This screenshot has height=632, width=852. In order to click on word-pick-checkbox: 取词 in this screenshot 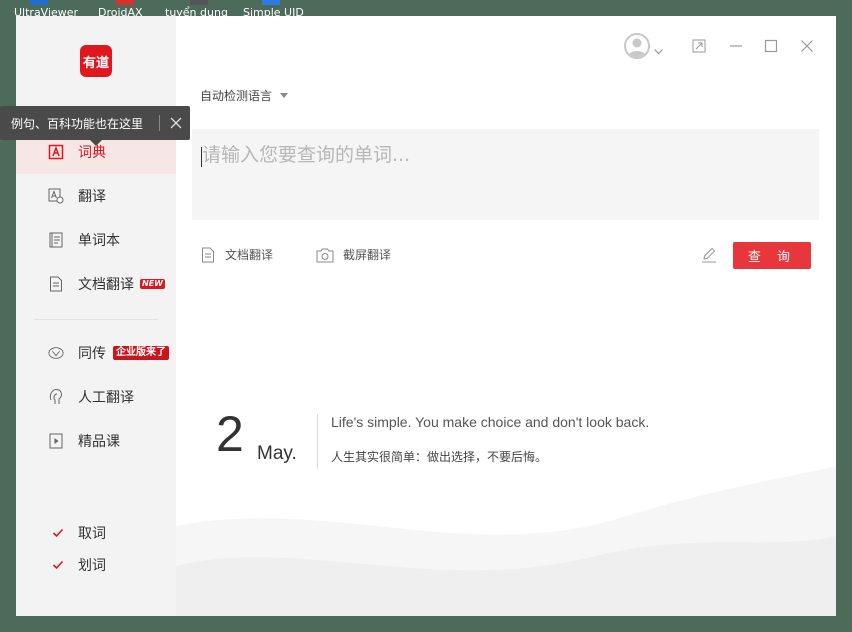, I will do `click(79, 533)`.